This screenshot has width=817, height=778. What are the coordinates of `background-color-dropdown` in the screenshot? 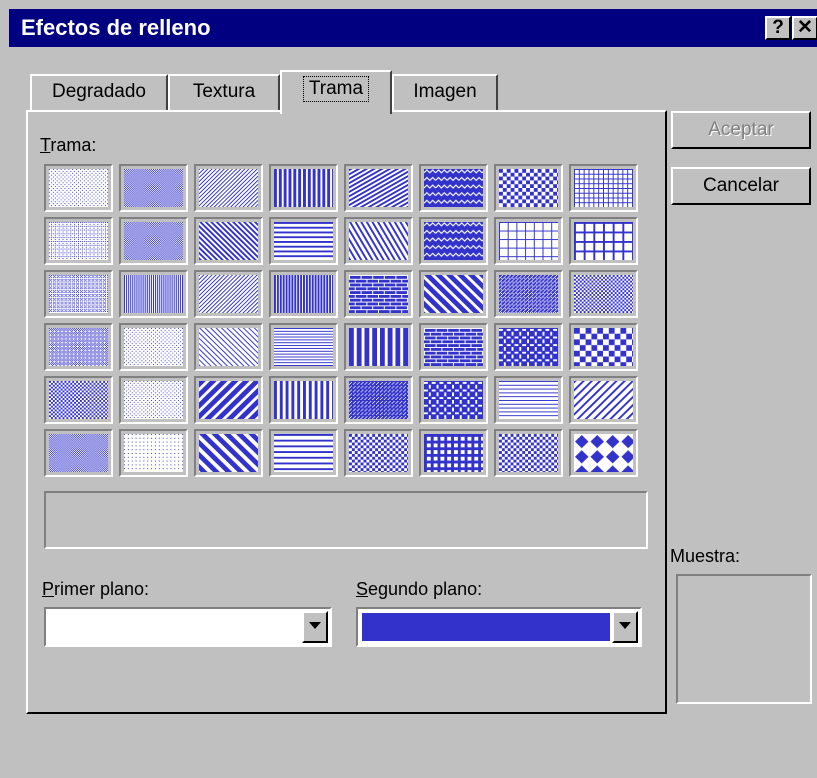 It's located at (499, 627).